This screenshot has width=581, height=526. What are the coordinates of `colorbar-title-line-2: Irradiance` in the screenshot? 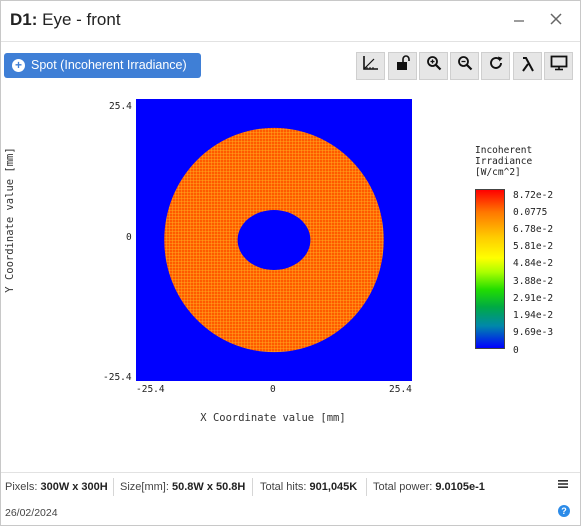 It's located at (504, 161).